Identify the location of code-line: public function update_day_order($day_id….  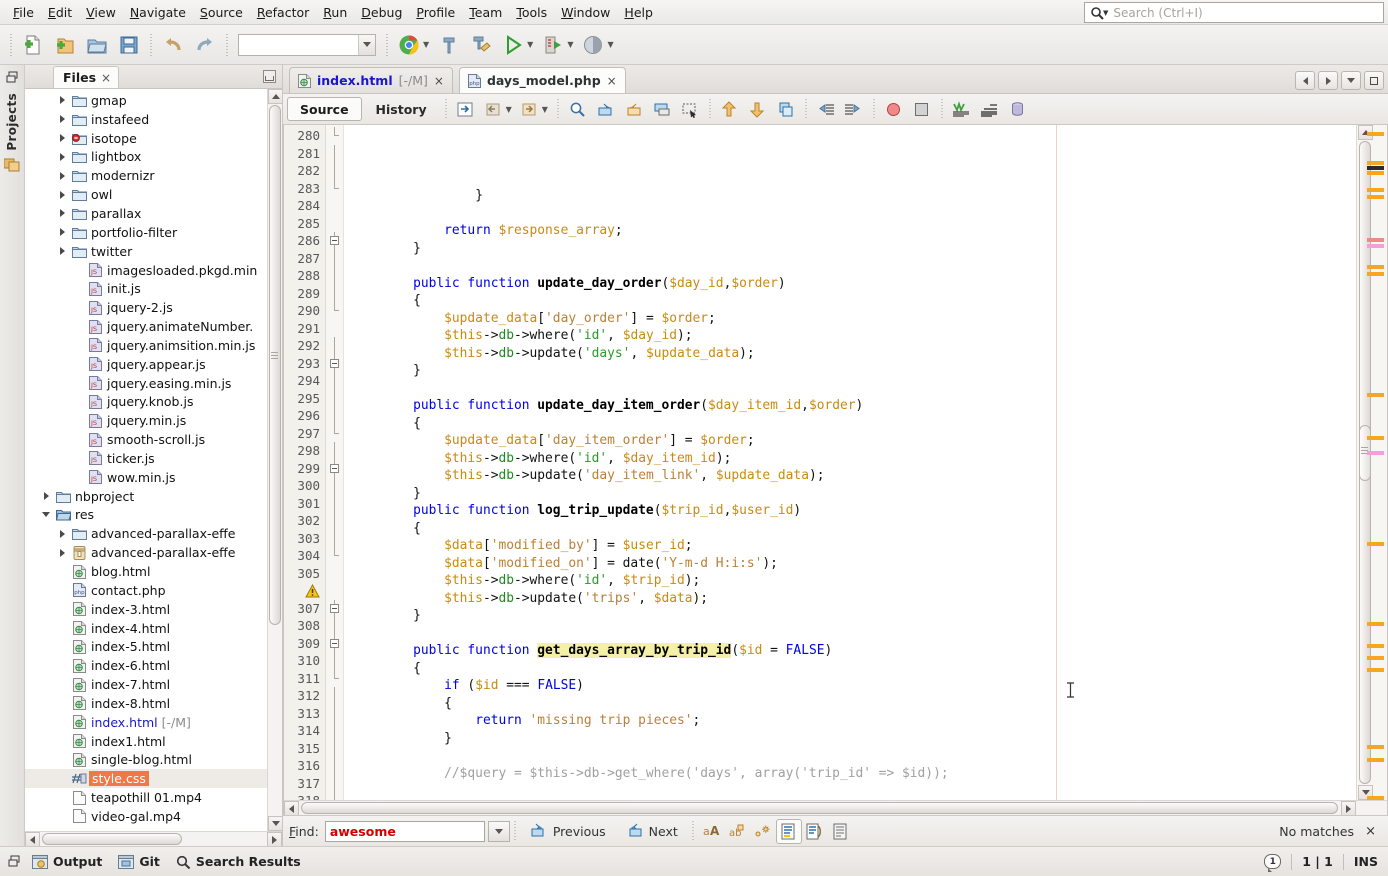
(850, 284).